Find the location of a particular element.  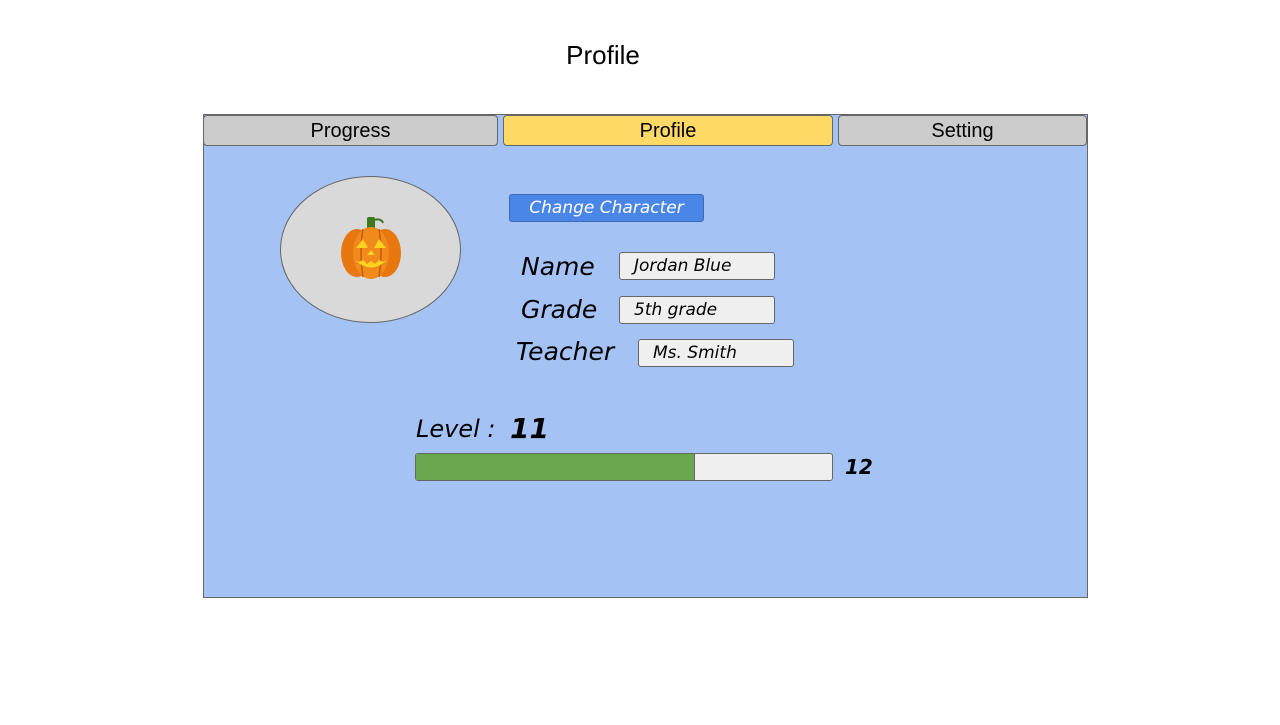

level-progress-bar is located at coordinates (624, 467).